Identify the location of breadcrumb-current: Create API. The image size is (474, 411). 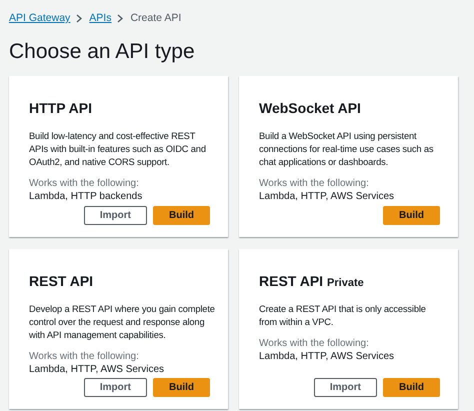
(156, 18).